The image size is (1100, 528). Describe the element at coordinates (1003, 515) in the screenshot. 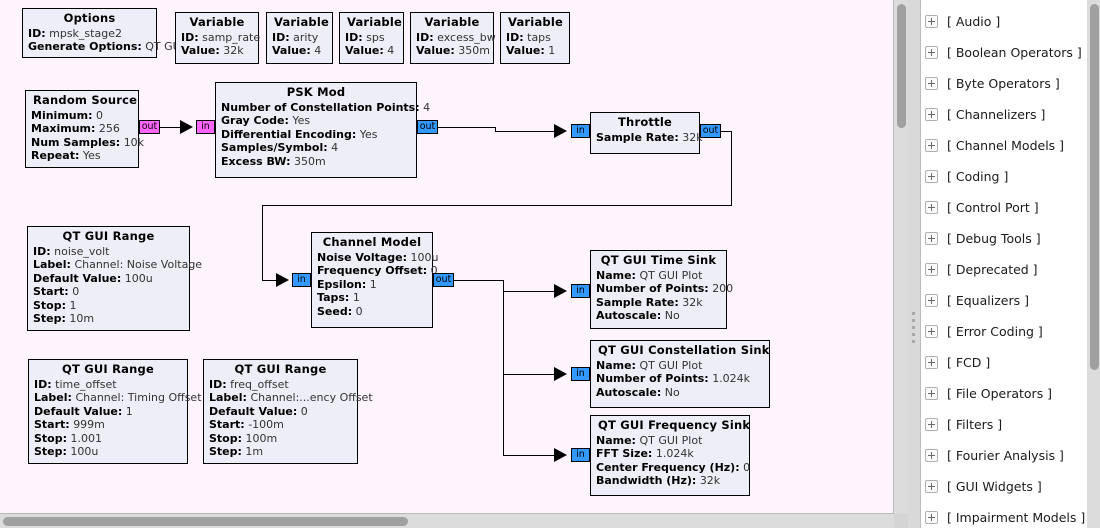

I see `sidebar-item-impairment-models: [ Impairment Models ]` at that location.